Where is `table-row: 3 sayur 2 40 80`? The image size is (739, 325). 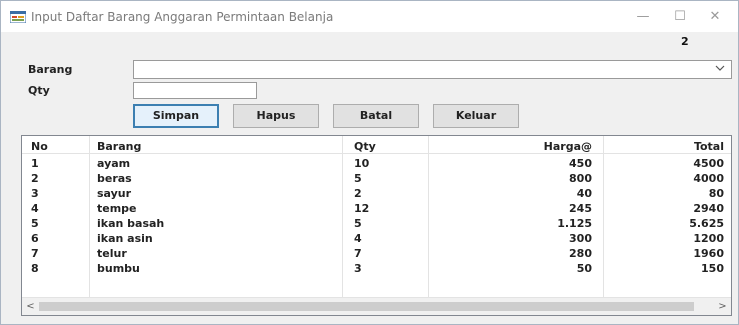
table-row: 3 sayur 2 40 80 is located at coordinates (376, 193).